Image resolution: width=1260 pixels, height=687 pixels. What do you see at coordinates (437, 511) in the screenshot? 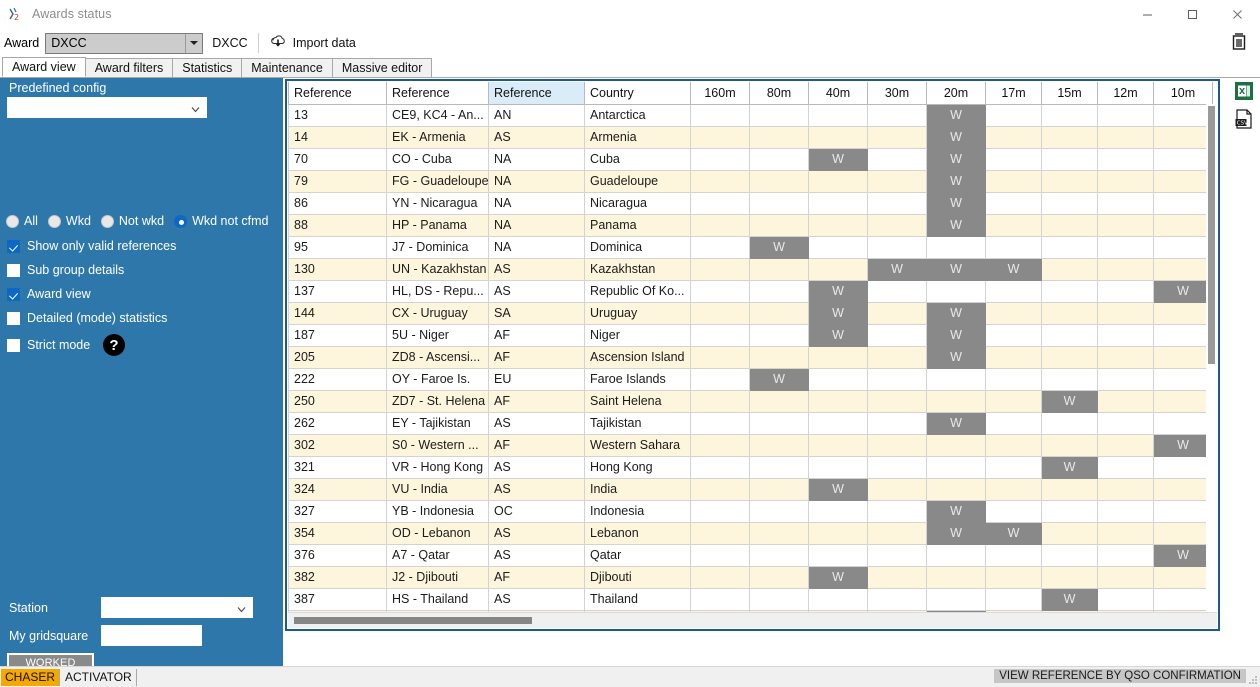
I see `cell-ref_pfx: YB - Indonesia` at bounding box center [437, 511].